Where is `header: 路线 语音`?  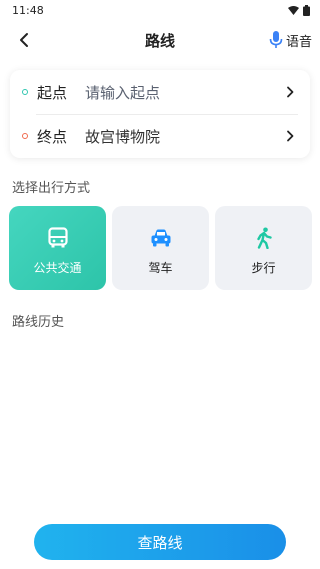 header: 路线 语音 is located at coordinates (160, 40).